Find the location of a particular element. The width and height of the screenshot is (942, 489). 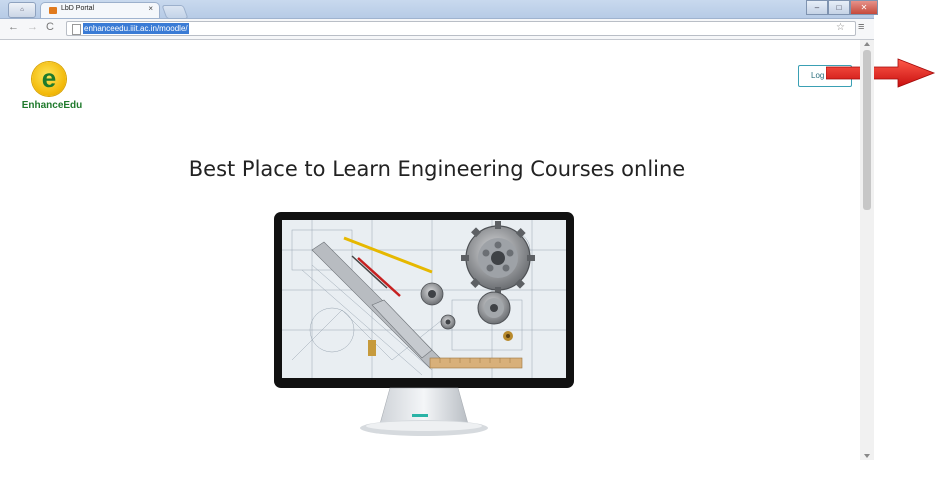

logo-letter: e is located at coordinates (49, 78).